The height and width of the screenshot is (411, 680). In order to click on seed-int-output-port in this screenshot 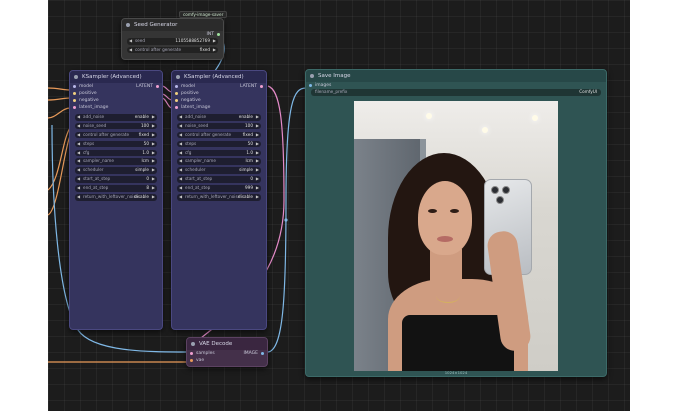, I will do `click(218, 34)`.